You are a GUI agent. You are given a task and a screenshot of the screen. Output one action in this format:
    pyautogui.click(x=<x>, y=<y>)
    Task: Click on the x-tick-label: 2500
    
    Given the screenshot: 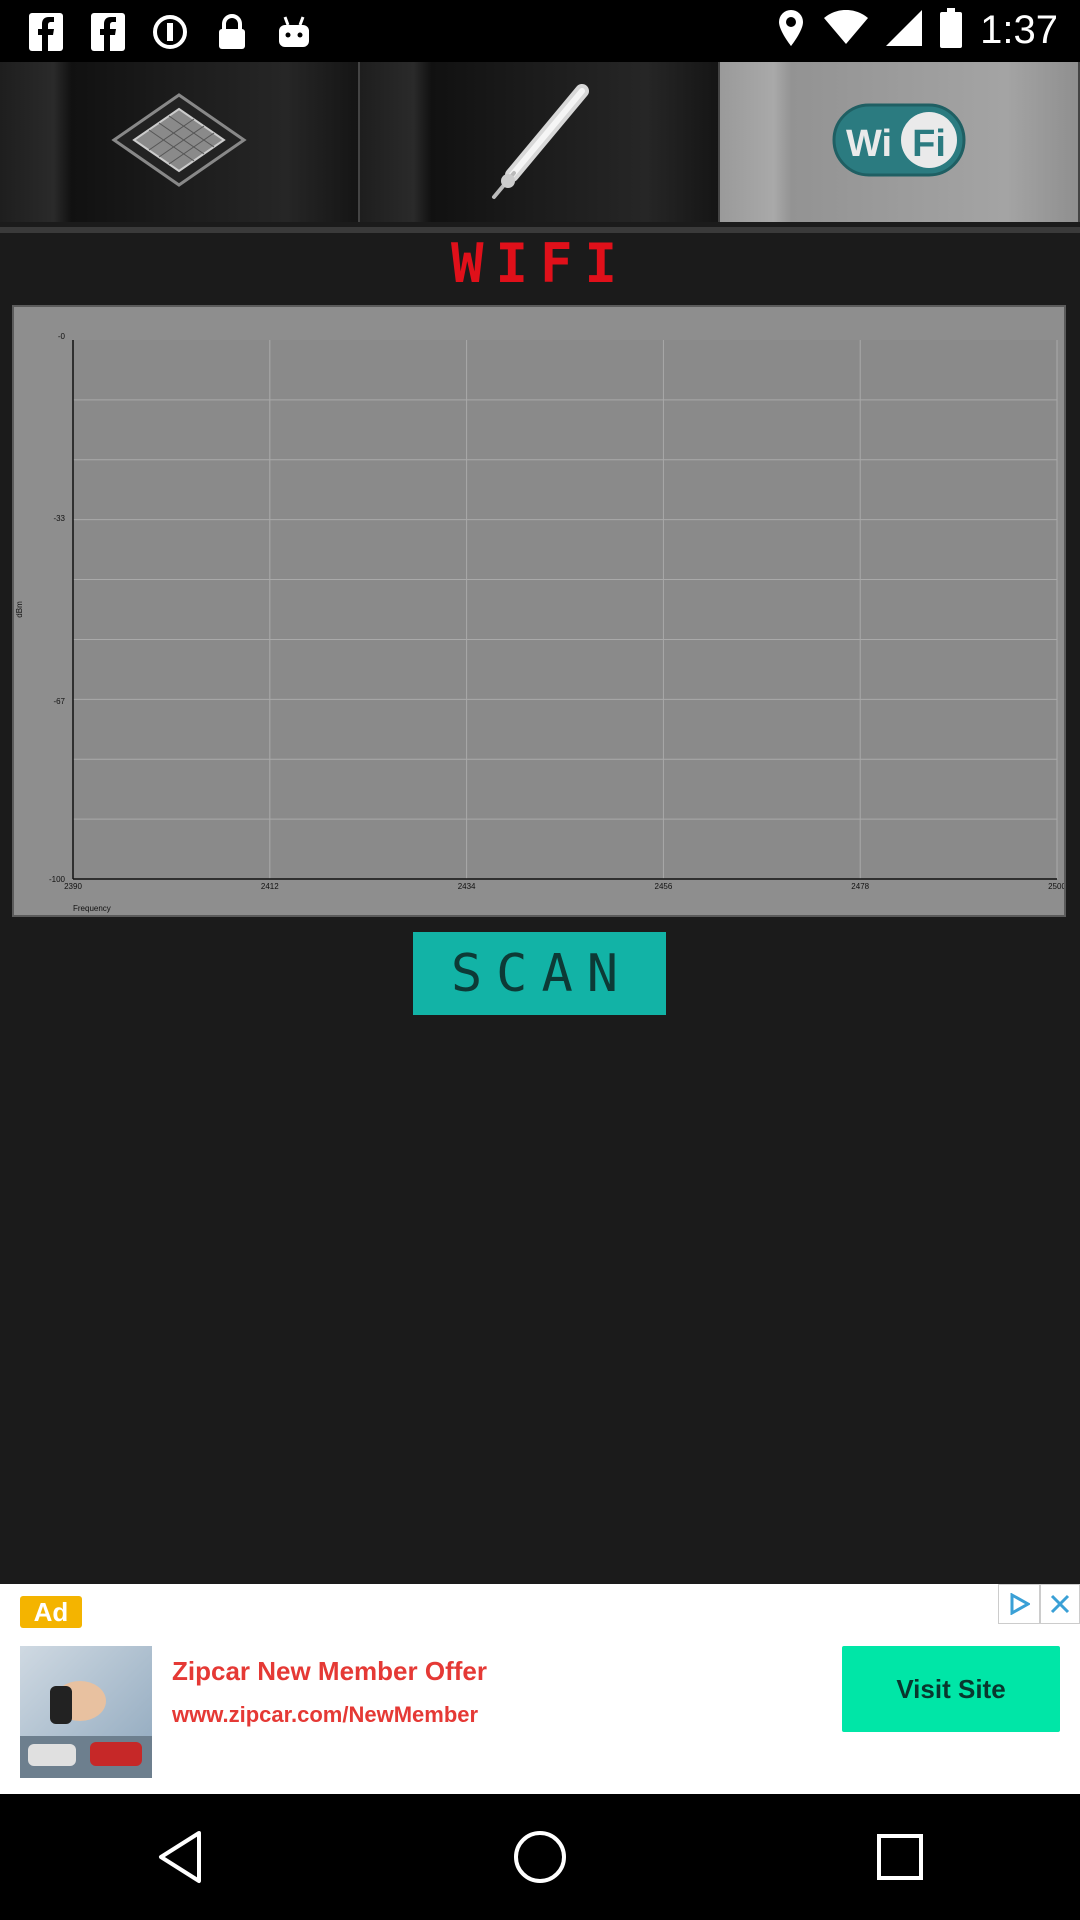 What is the action you would take?
    pyautogui.click(x=1056, y=886)
    